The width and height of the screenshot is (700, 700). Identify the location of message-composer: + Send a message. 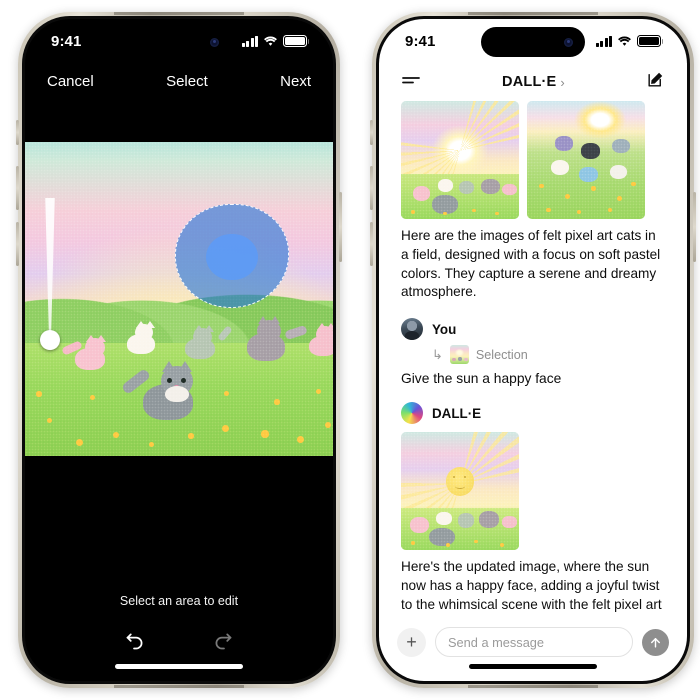
(533, 642).